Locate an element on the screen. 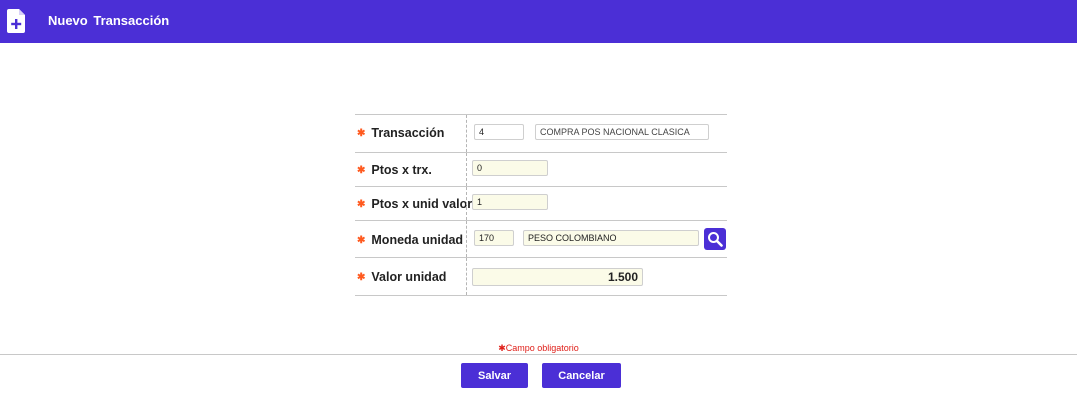 This screenshot has height=406, width=1077. ptos-trx-input: 0 is located at coordinates (510, 168).